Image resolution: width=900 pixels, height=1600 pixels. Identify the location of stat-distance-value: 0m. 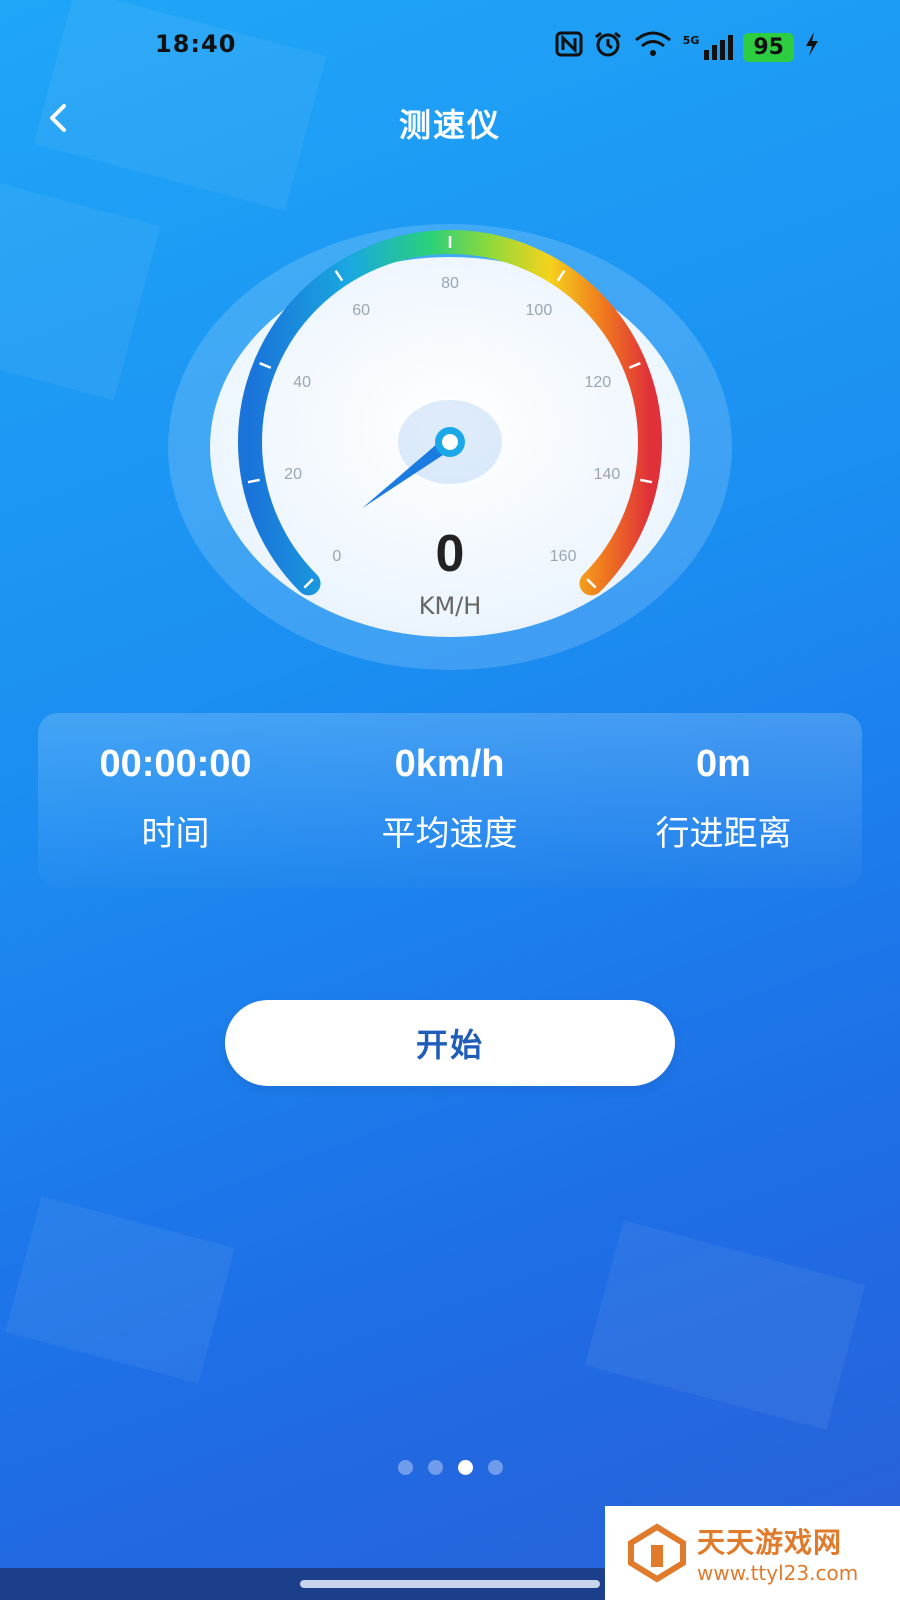
(723, 764).